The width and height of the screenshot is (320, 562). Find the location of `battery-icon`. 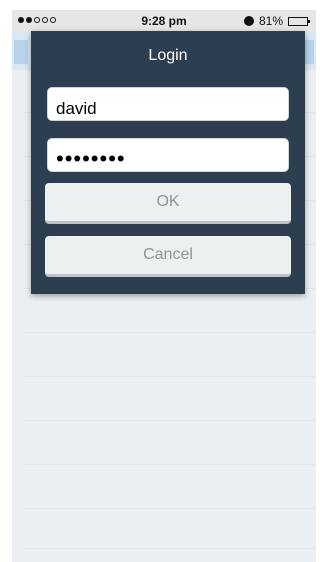

battery-icon is located at coordinates (299, 21).